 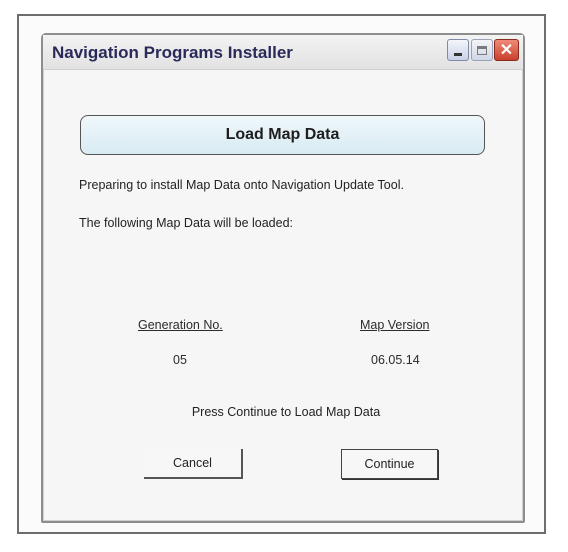 I want to click on window-title: Navigation Programs Installer, so click(x=172, y=52).